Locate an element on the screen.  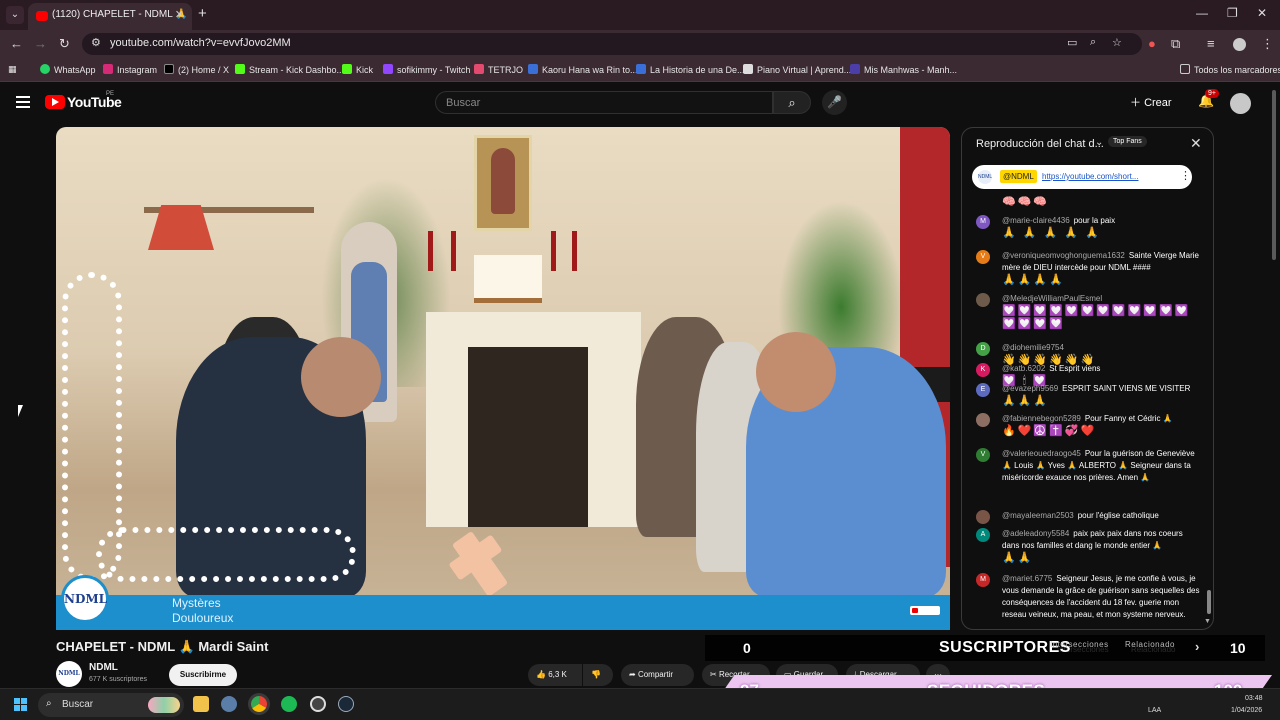
url-text: youtube.com/watch?v=evvfJovo2MM is located at coordinates (200, 43).